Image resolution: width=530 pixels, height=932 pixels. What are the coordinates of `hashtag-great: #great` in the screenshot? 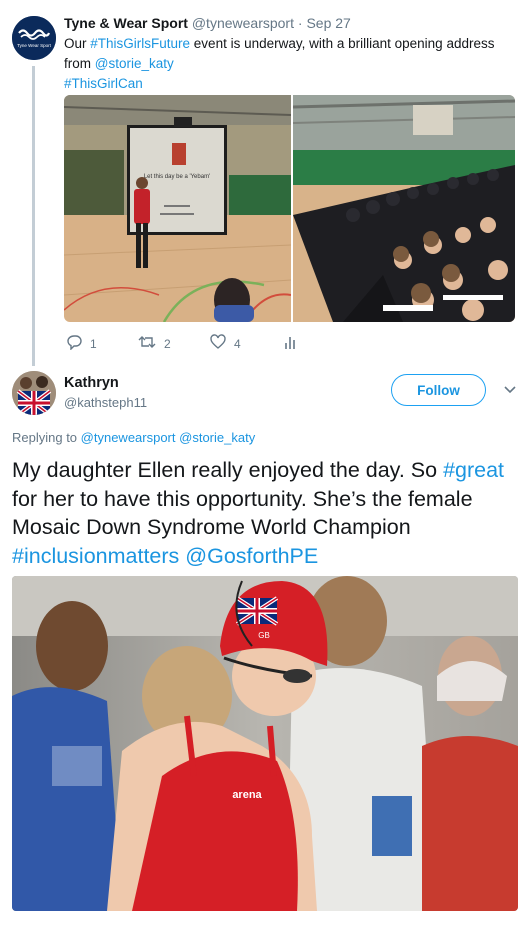 It's located at (473, 470).